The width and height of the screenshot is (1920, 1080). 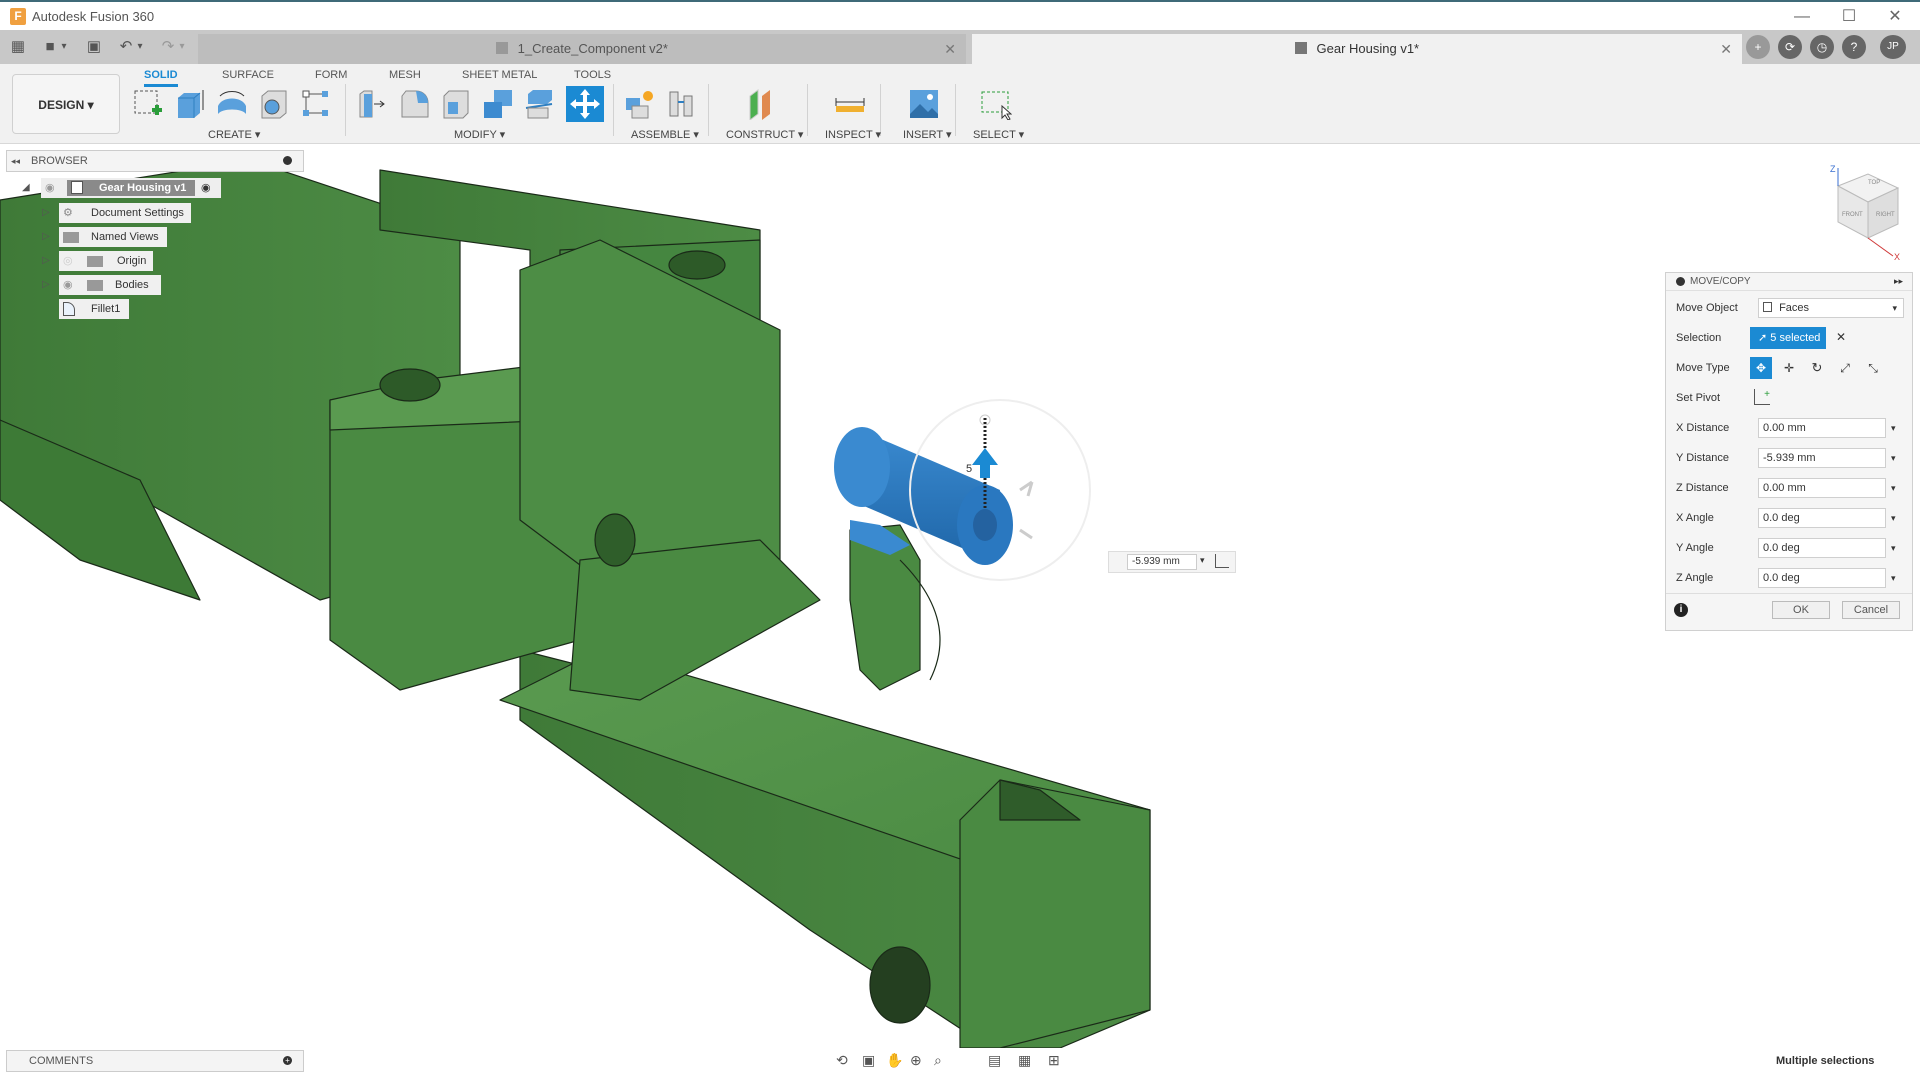 I want to click on translate-icon: ✛, so click(x=1789, y=368).